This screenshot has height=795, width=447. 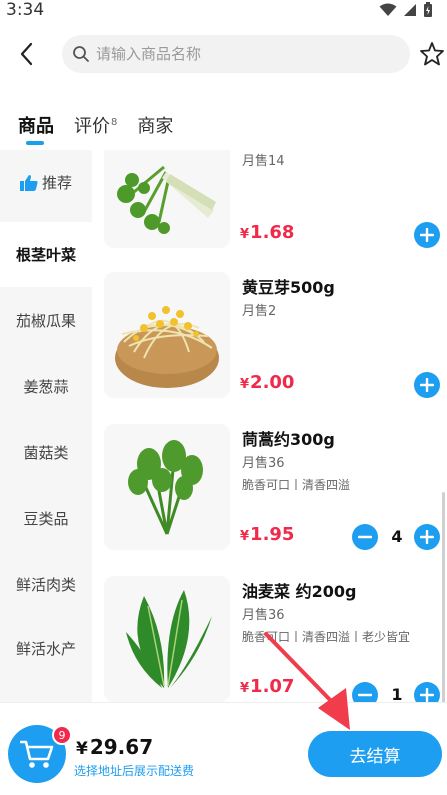 I want to click on product-name: 茼蒿约300g, so click(x=288, y=439).